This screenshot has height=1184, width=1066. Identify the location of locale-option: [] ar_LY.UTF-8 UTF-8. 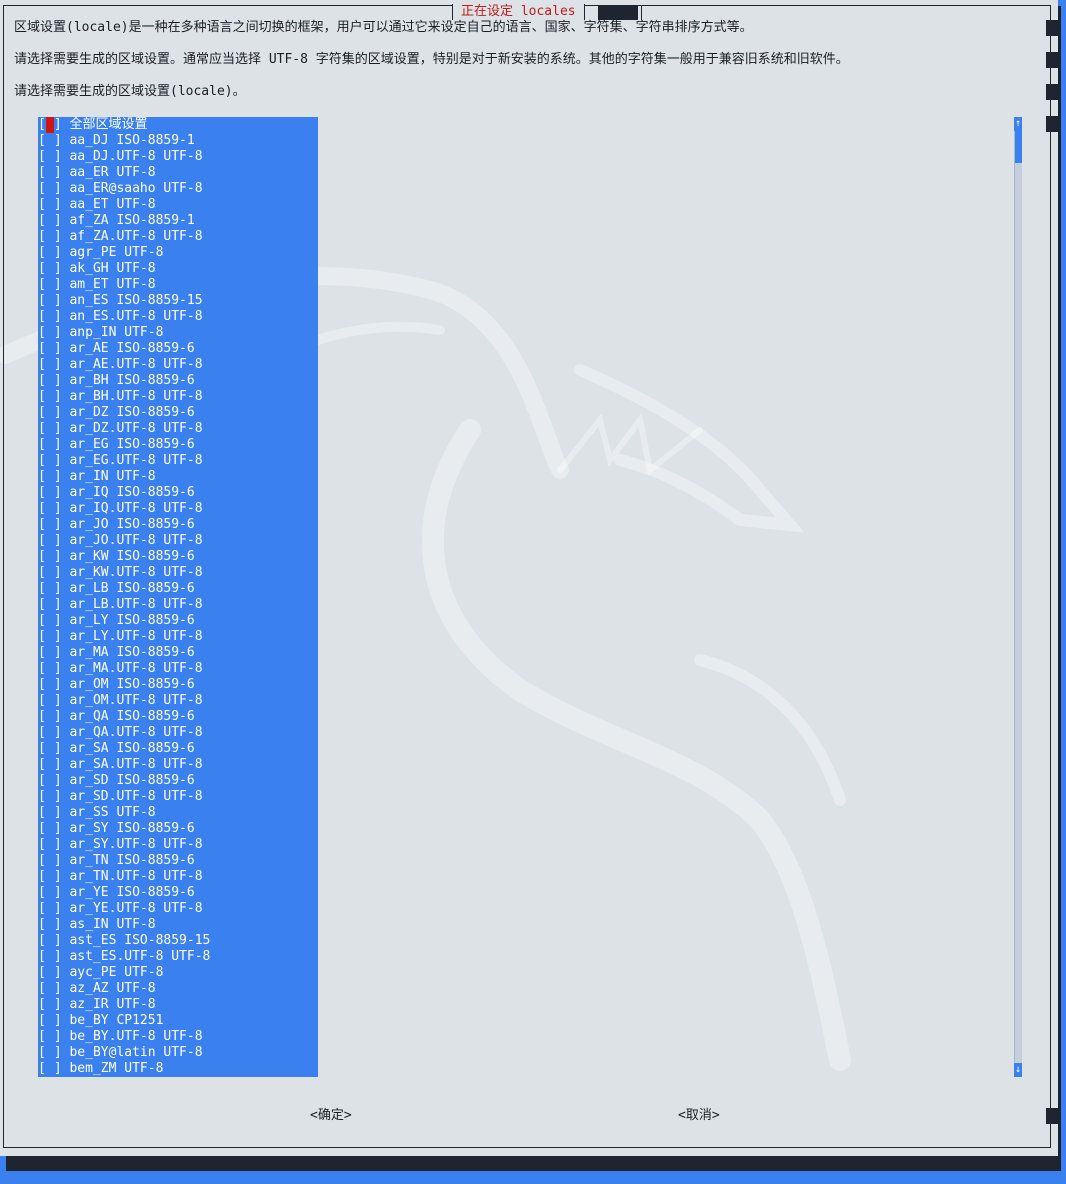
(178, 637).